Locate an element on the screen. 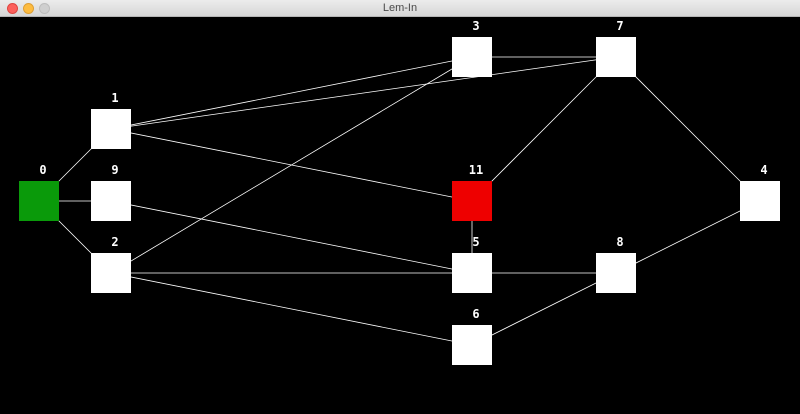  room-label-2: 2 is located at coordinates (114, 242).